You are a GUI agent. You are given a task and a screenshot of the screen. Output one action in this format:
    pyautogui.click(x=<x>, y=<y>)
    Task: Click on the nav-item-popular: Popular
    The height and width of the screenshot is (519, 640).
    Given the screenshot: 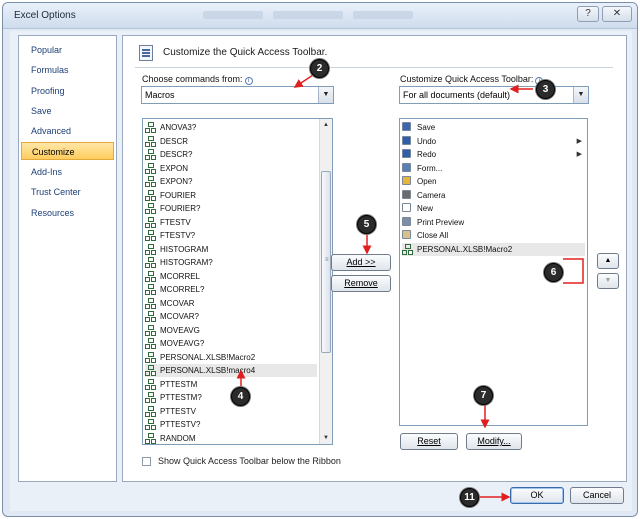 What is the action you would take?
    pyautogui.click(x=67, y=50)
    